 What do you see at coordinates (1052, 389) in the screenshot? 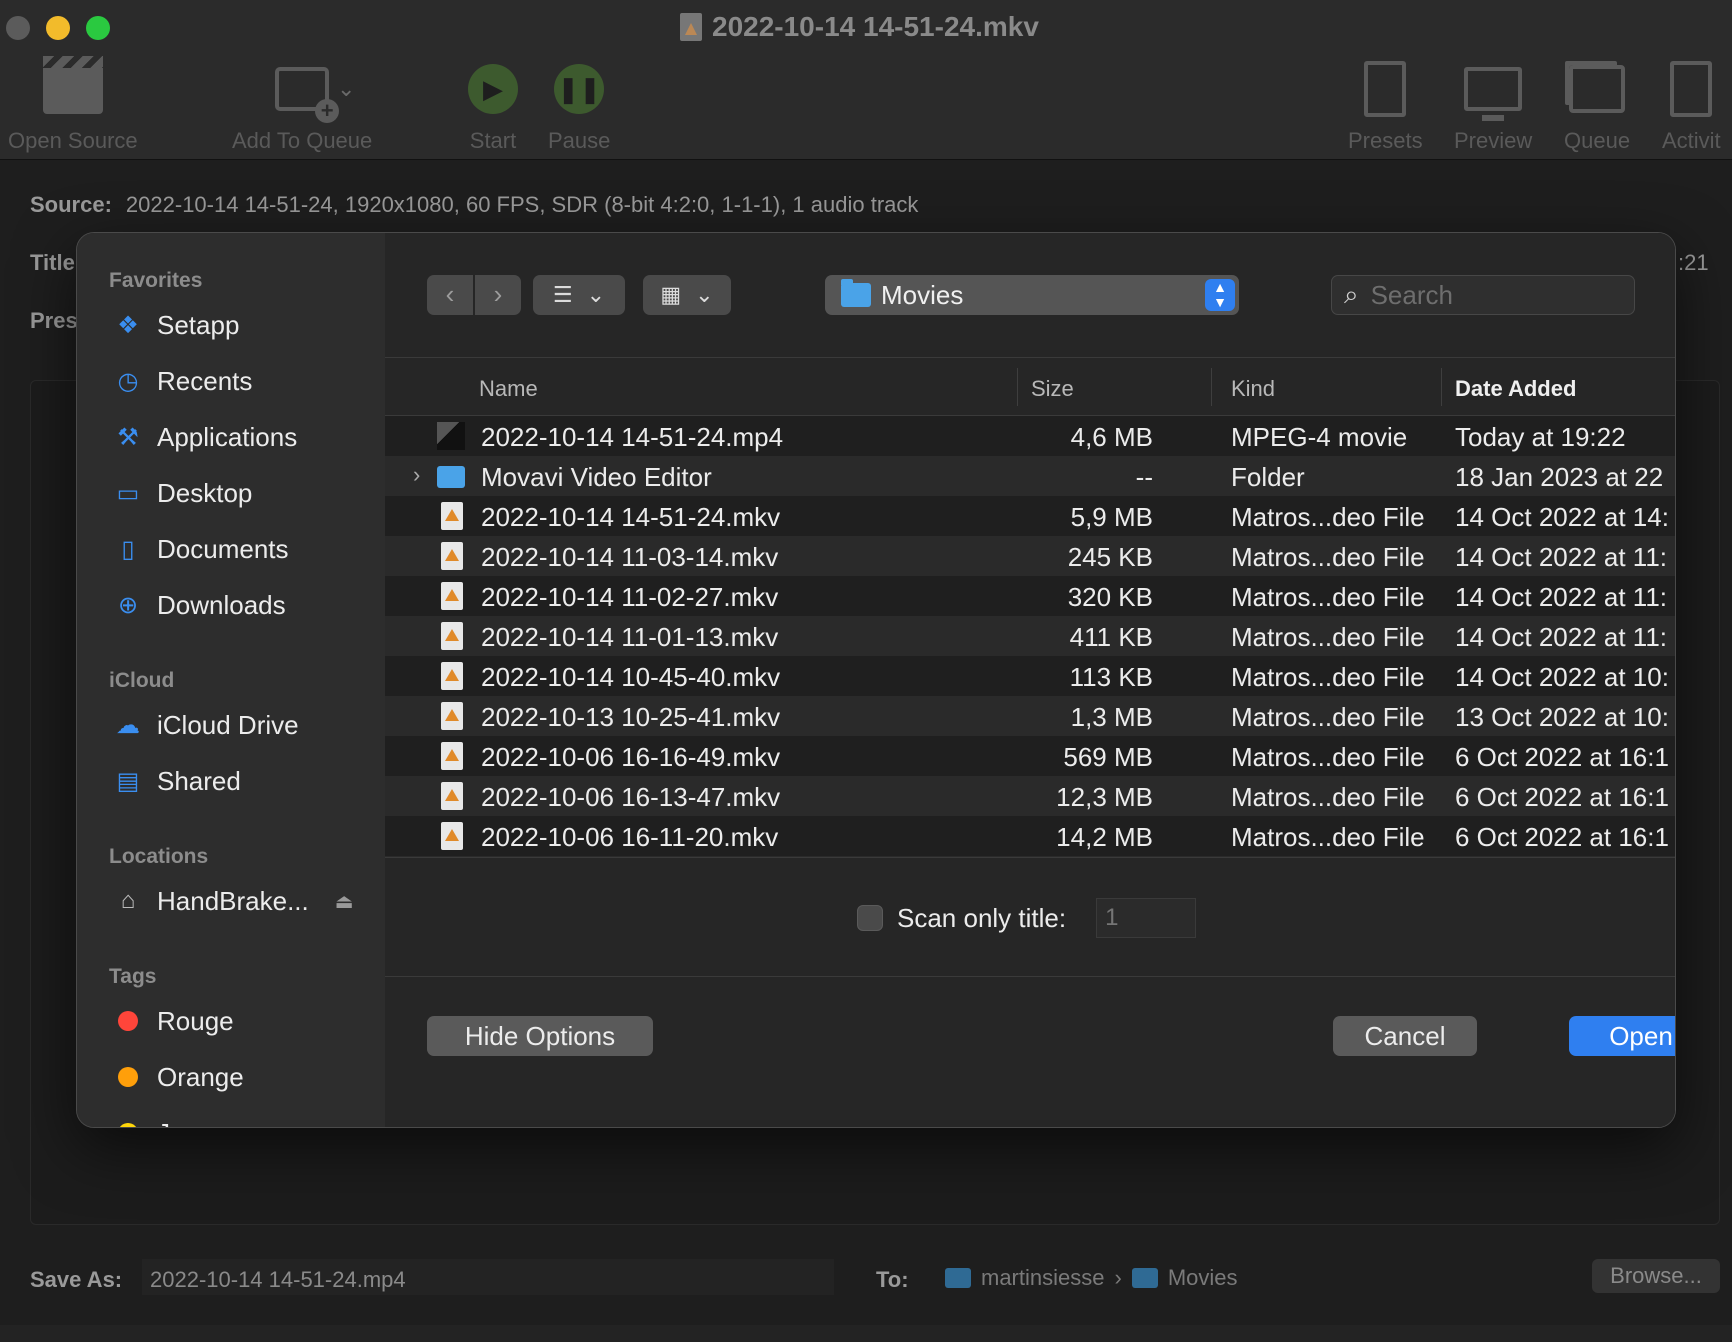
I see `column-header-size: Size` at bounding box center [1052, 389].